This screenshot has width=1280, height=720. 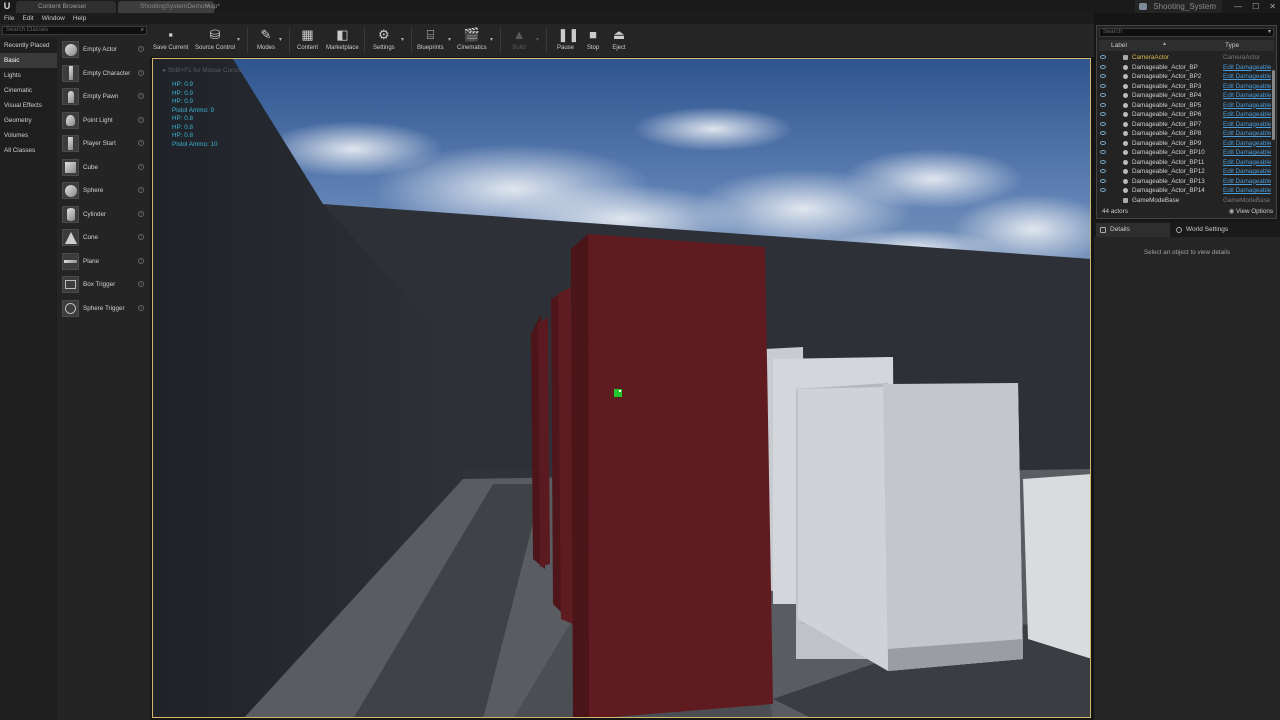 I want to click on maximize-icon: ☐, so click(x=1255, y=6).